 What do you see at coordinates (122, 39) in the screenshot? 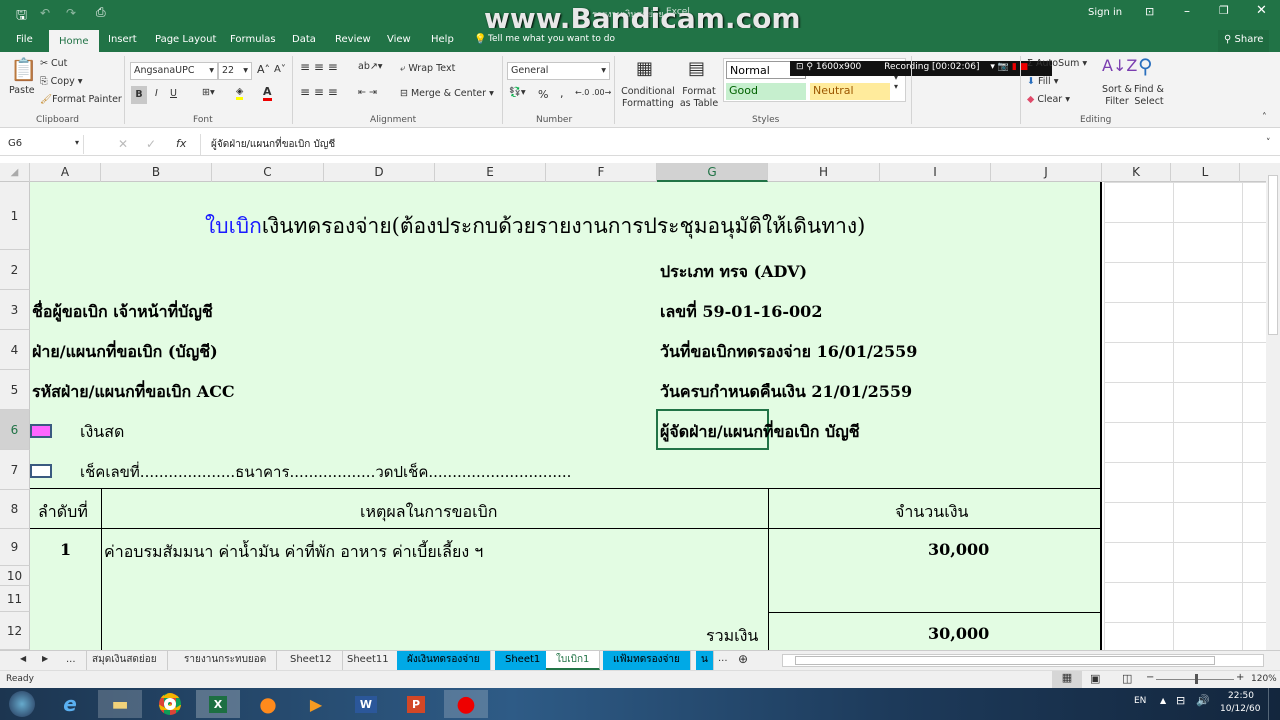
I see `tab-insert: Insert` at bounding box center [122, 39].